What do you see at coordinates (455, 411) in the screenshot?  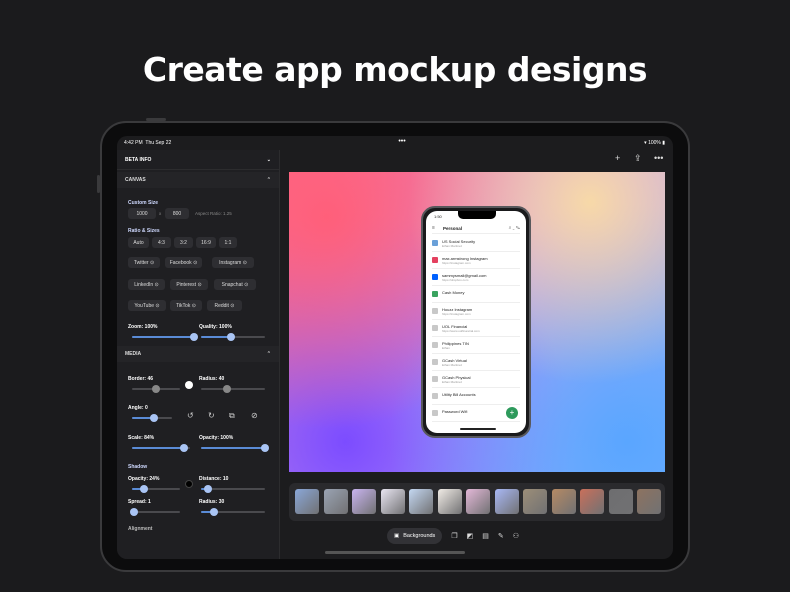 I see `item-title: Password Wifi` at bounding box center [455, 411].